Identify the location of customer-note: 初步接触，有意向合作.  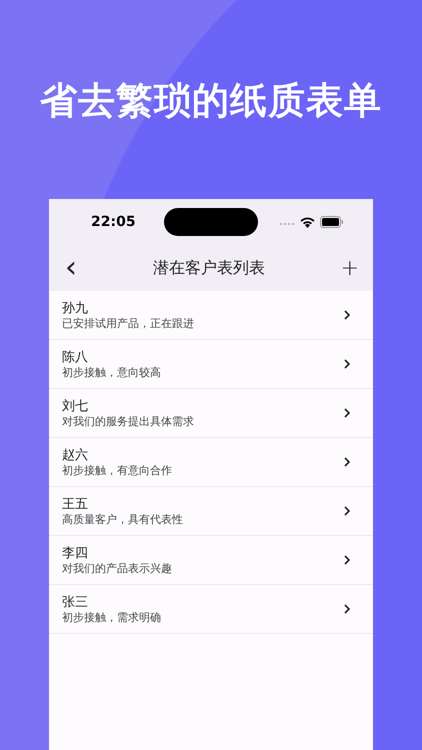
(117, 471).